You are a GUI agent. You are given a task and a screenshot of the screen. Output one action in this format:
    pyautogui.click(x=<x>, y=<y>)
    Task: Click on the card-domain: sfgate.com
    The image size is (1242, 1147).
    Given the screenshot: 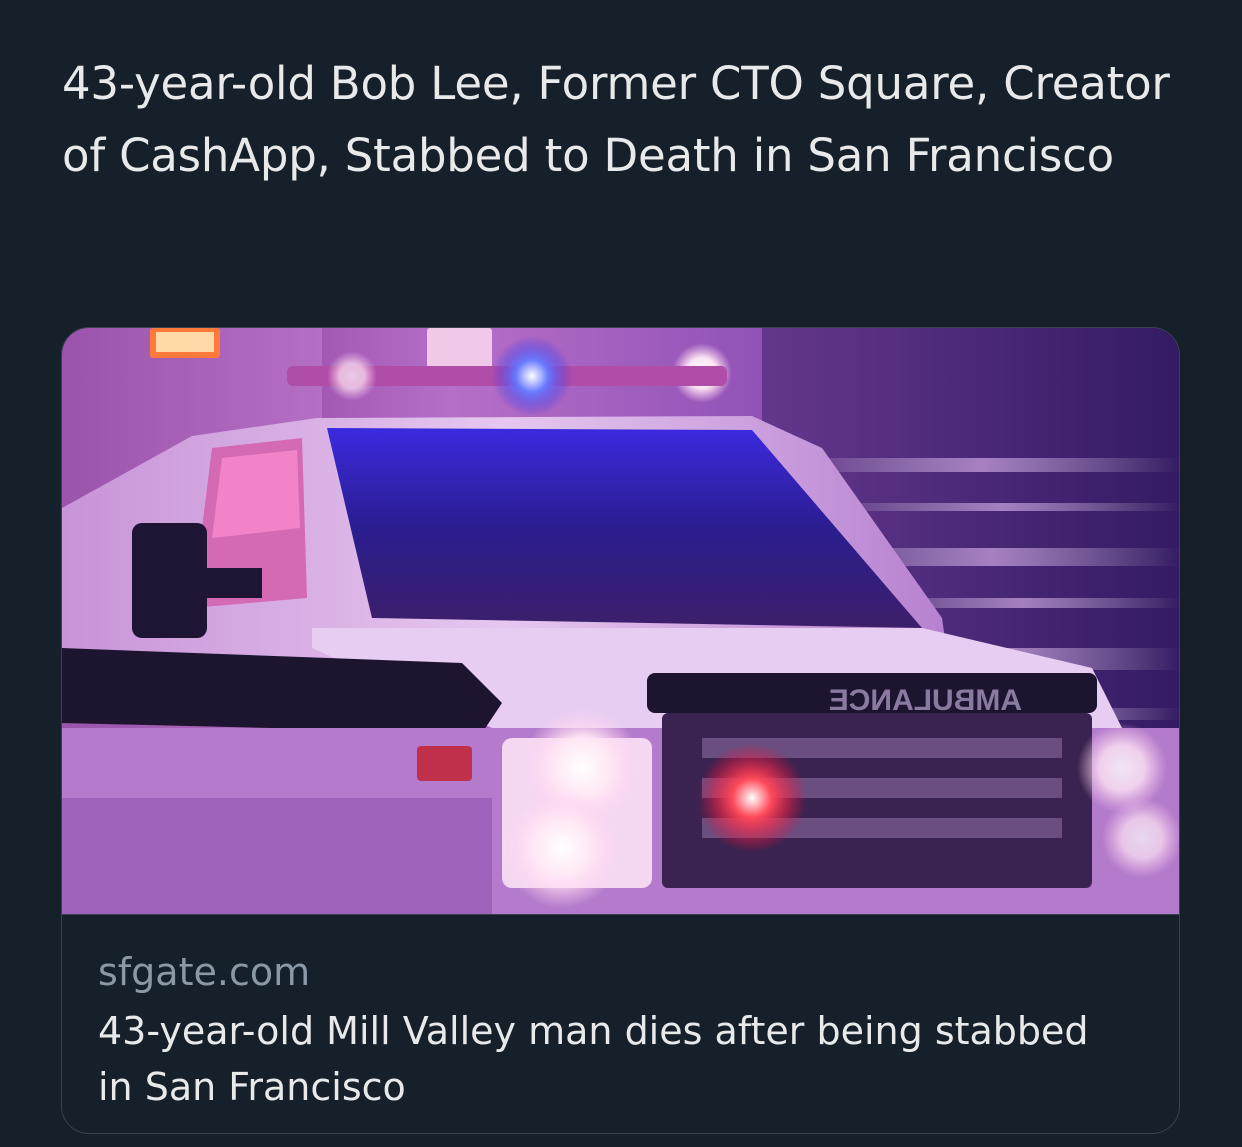 What is the action you would take?
    pyautogui.click(x=204, y=972)
    